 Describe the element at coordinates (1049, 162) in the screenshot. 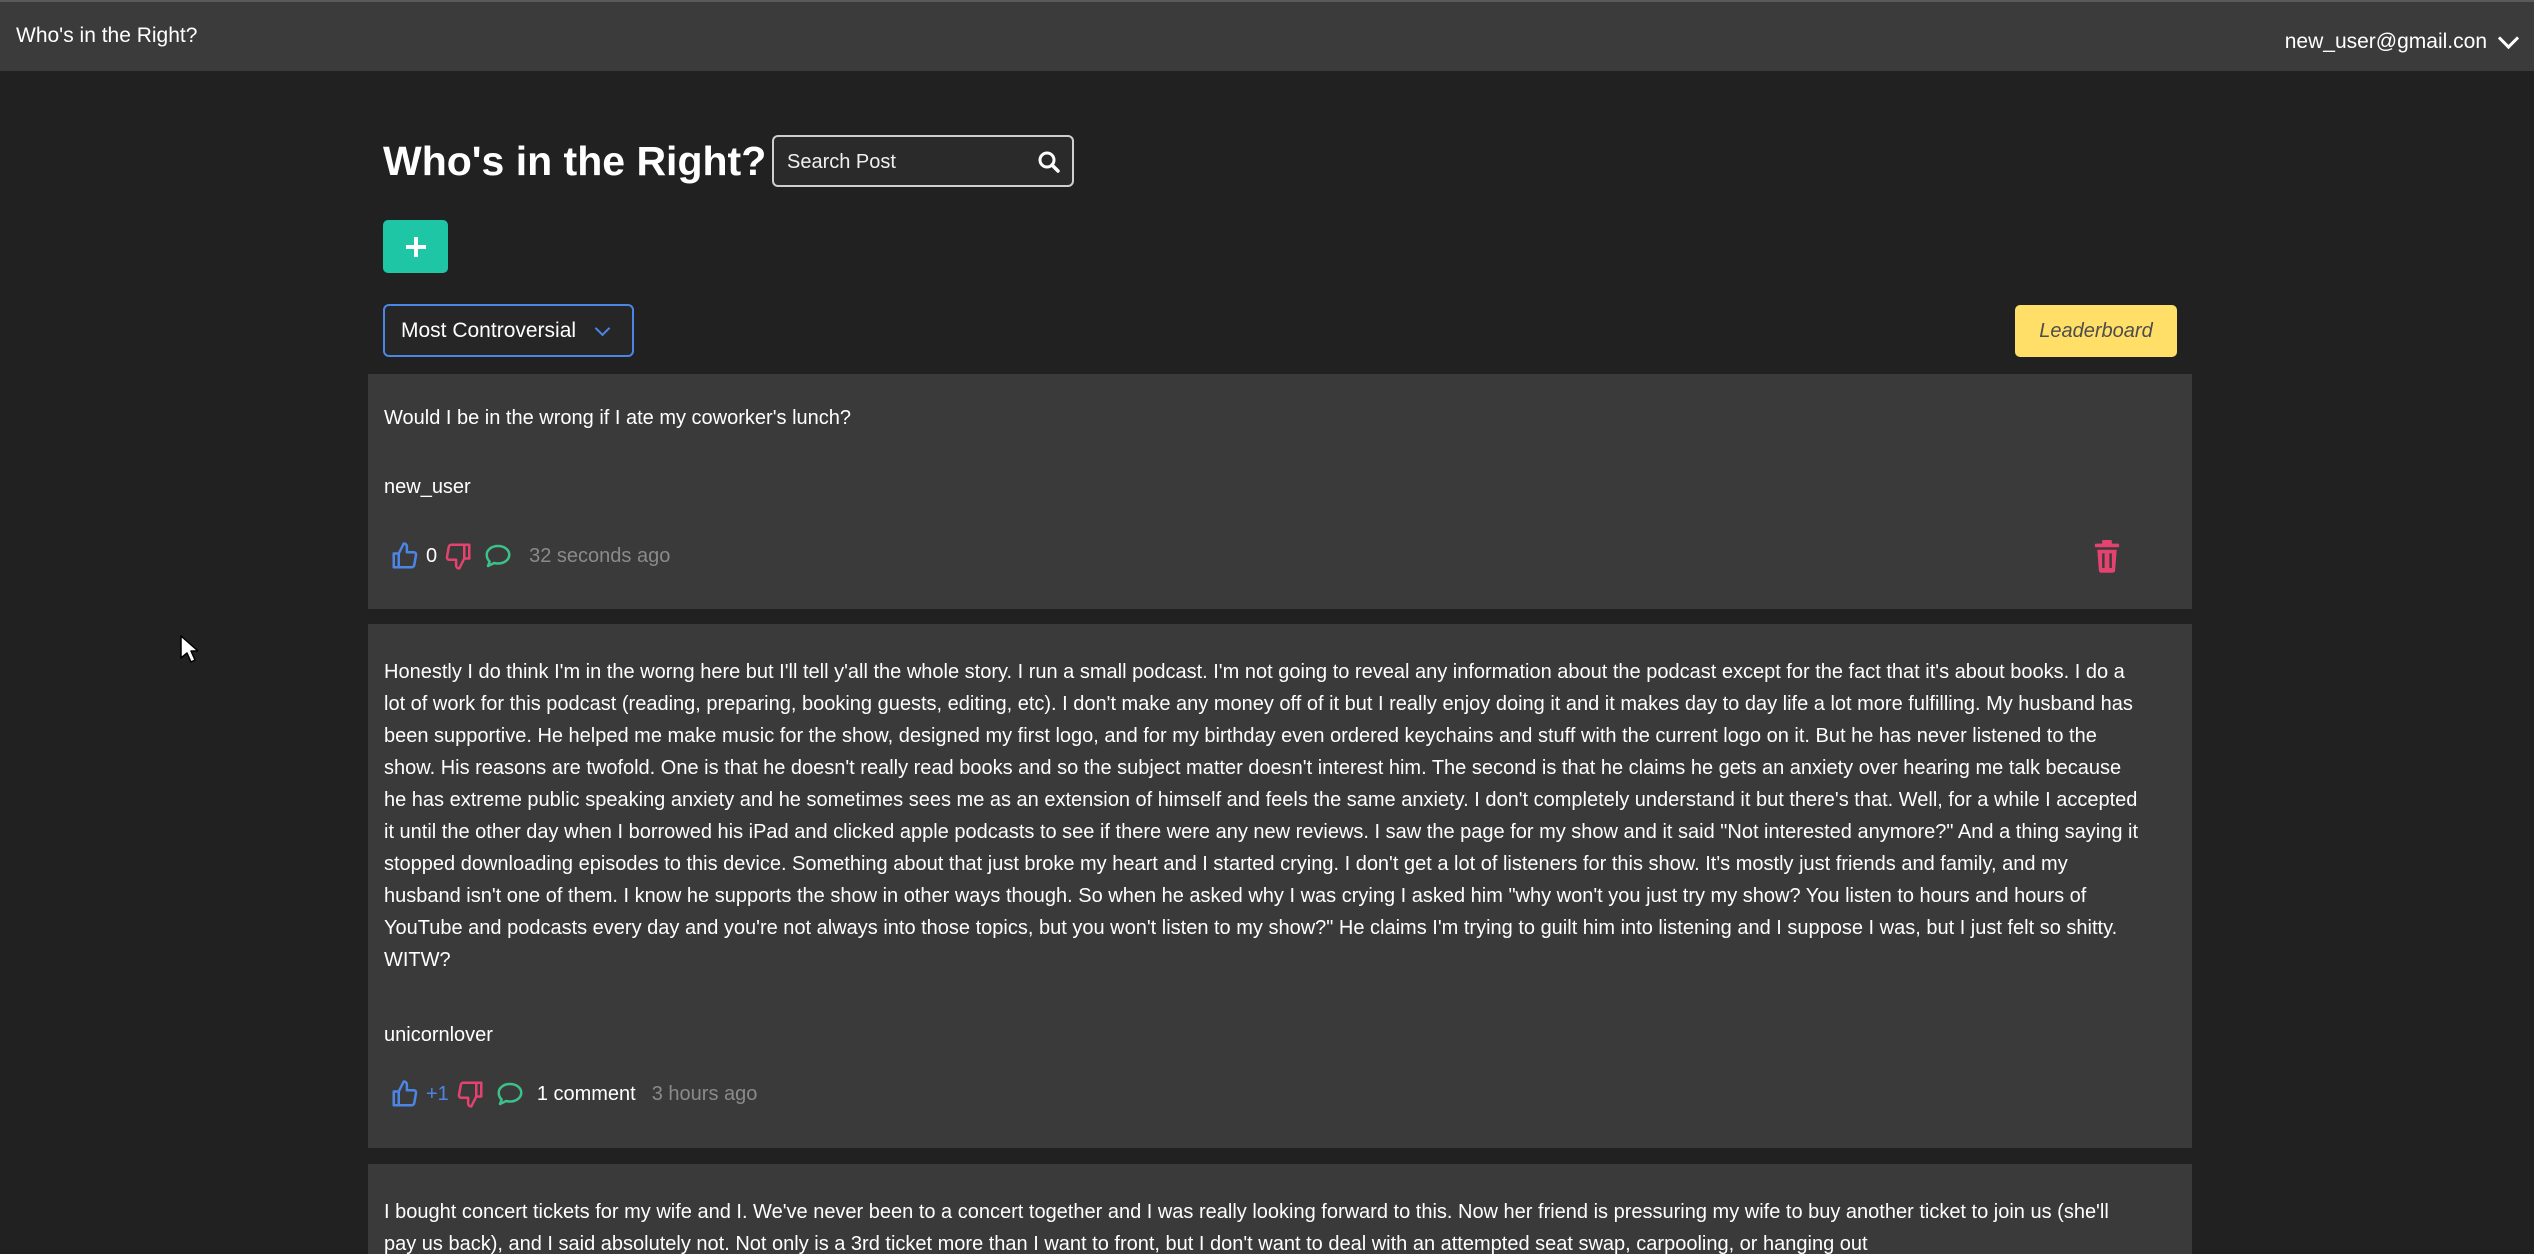

I see `search-icon` at that location.